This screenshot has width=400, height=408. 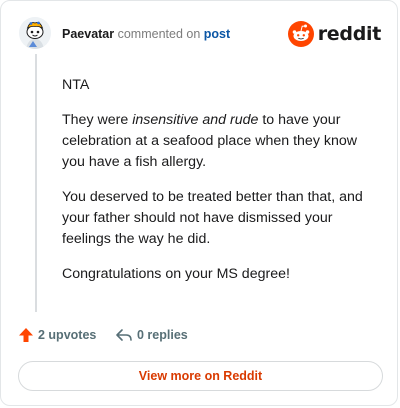 I want to click on reddit-logo: reddit, so click(x=334, y=34).